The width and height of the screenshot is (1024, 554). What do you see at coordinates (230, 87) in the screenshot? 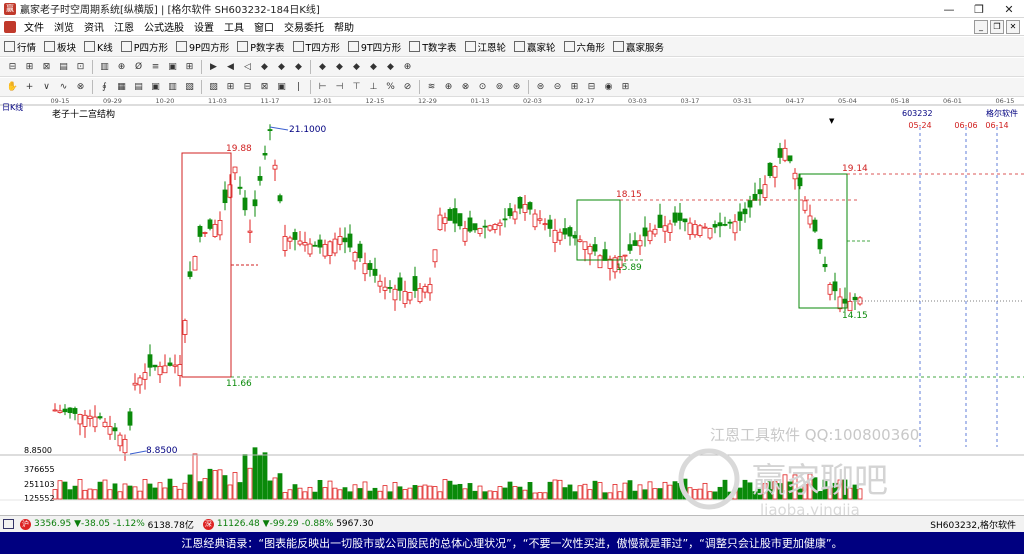
I see `analysis-tool-icon: ⊞` at bounding box center [230, 87].